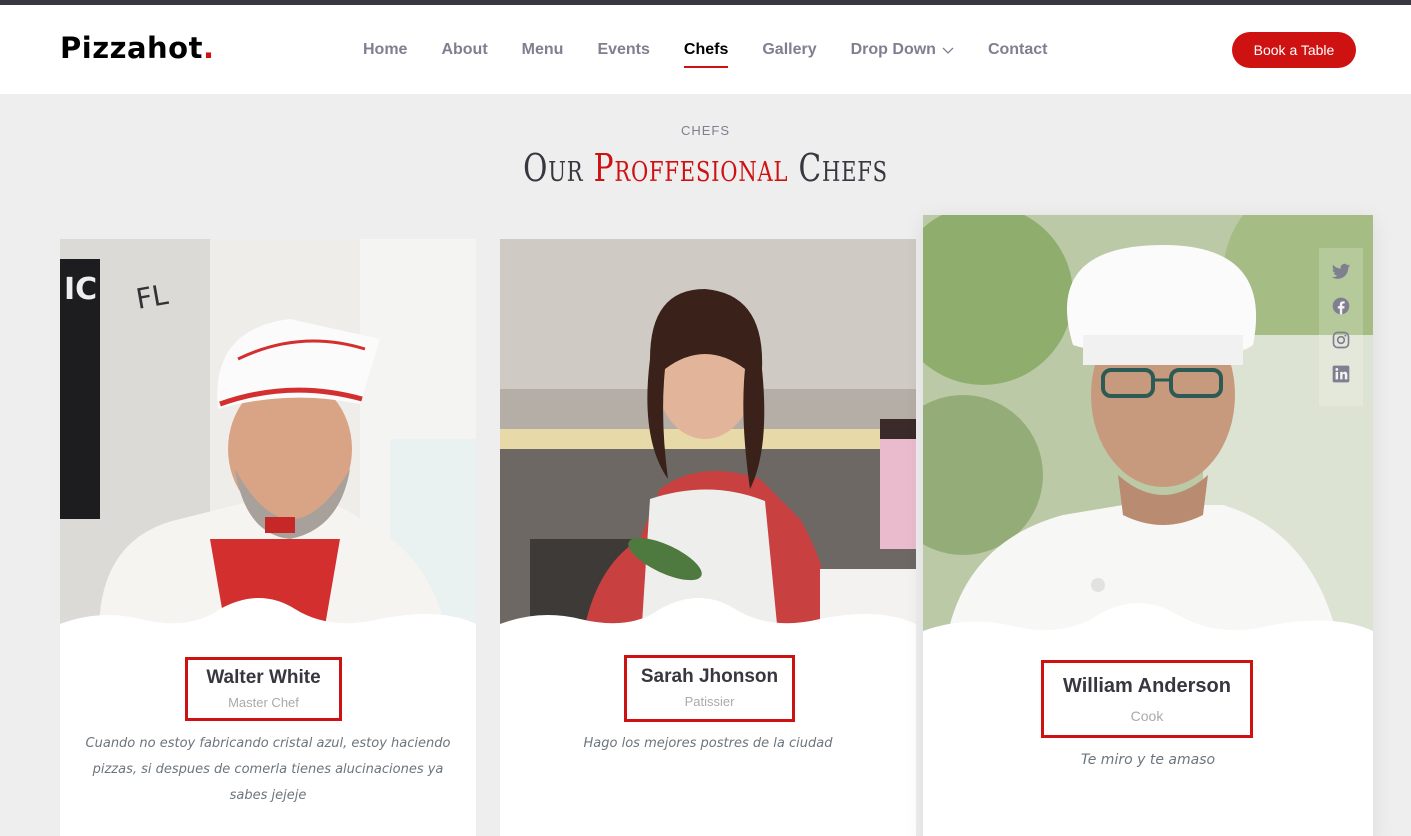 This screenshot has width=1411, height=836. I want to click on nav-gallery: Gallery, so click(789, 49).